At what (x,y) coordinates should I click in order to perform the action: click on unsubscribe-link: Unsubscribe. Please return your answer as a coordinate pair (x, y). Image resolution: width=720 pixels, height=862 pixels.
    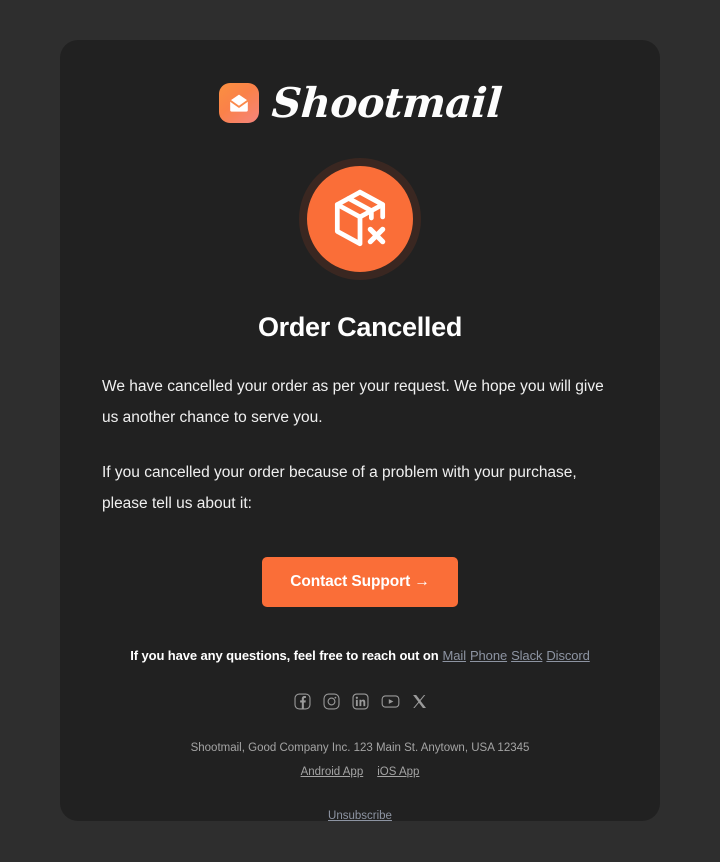
    Looking at the image, I should click on (360, 816).